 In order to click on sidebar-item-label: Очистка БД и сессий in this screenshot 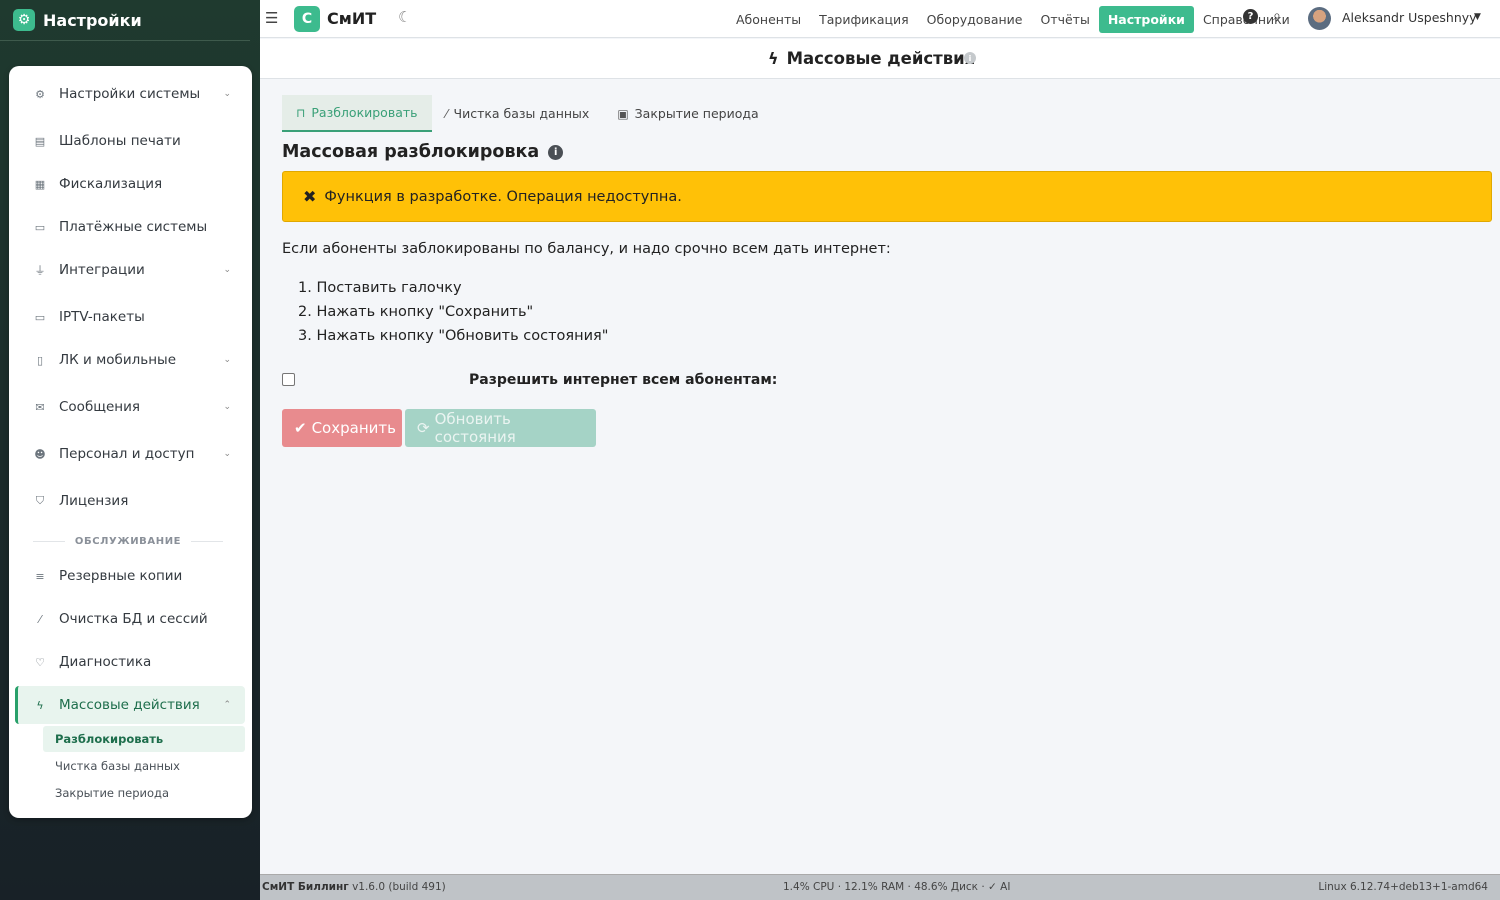, I will do `click(133, 619)`.